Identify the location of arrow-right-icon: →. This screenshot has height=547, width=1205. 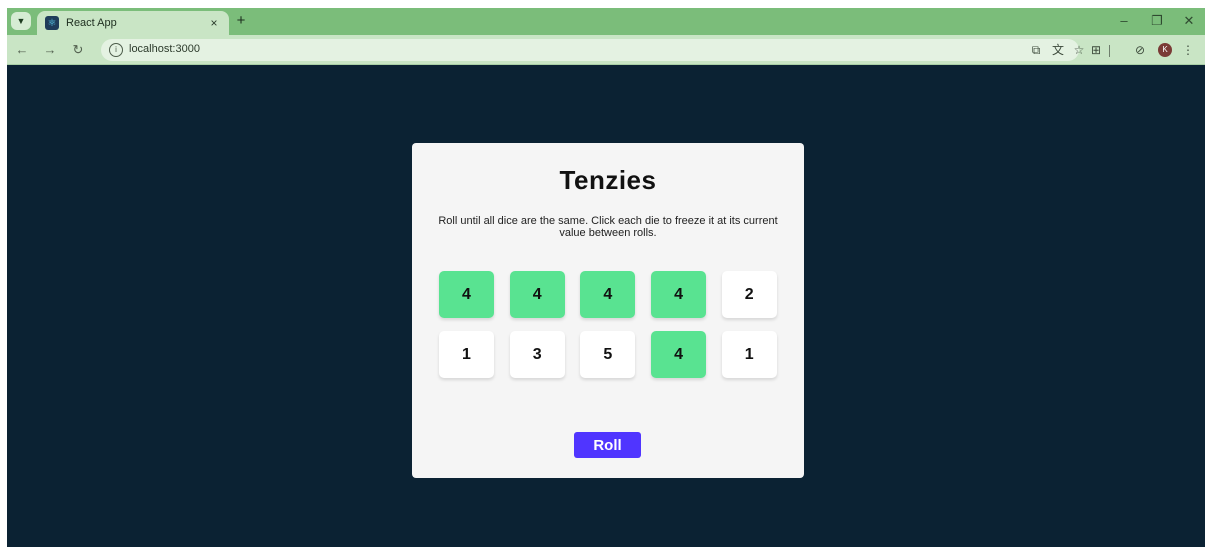
(50, 50).